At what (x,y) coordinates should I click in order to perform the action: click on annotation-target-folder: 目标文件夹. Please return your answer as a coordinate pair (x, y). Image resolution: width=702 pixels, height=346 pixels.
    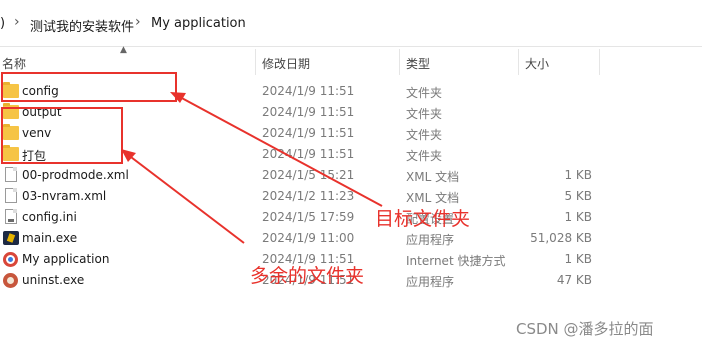
    Looking at the image, I should click on (423, 219).